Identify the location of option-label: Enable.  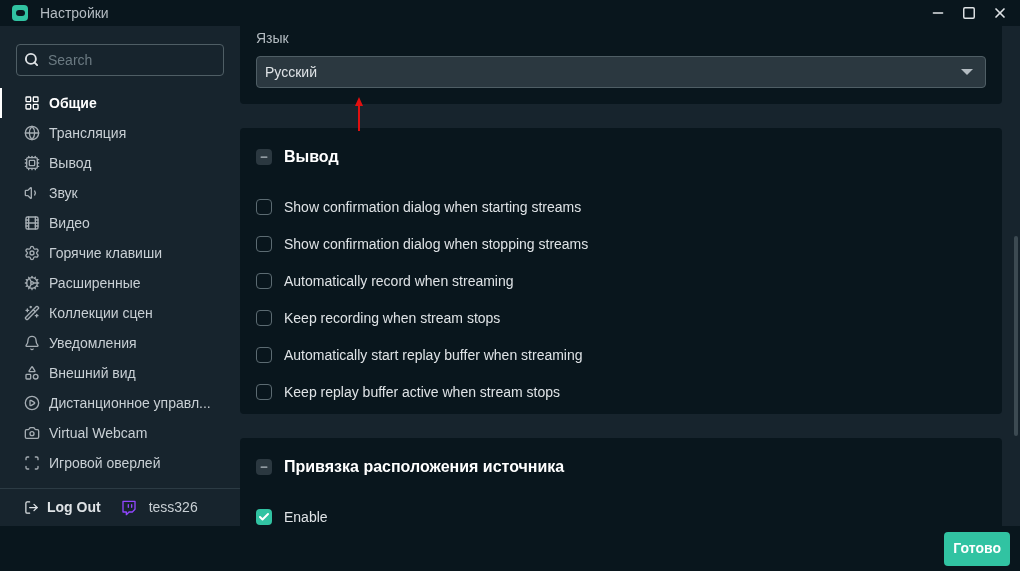
(306, 516).